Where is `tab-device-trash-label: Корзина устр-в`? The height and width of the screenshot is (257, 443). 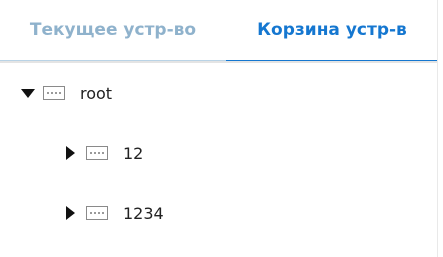
tab-device-trash-label: Корзина устр-в is located at coordinates (332, 30).